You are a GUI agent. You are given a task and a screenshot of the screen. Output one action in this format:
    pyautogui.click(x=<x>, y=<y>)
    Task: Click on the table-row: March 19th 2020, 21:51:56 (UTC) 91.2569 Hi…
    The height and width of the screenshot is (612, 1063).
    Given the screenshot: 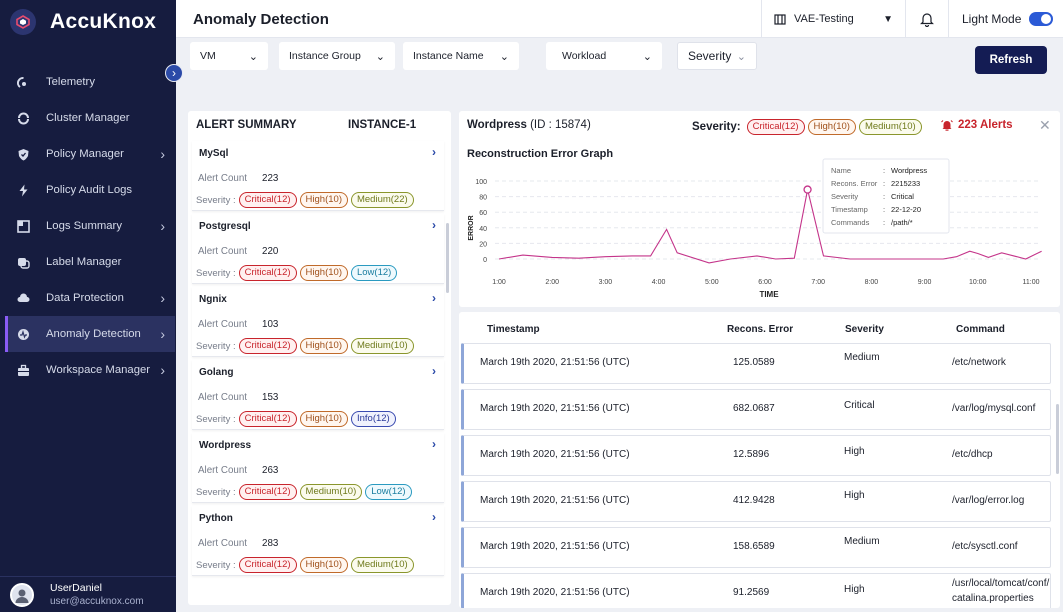 What is the action you would take?
    pyautogui.click(x=756, y=590)
    